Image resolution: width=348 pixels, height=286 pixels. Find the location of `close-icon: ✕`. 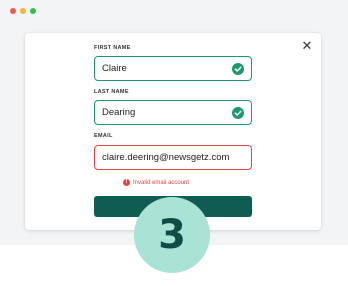

close-icon: ✕ is located at coordinates (307, 46).